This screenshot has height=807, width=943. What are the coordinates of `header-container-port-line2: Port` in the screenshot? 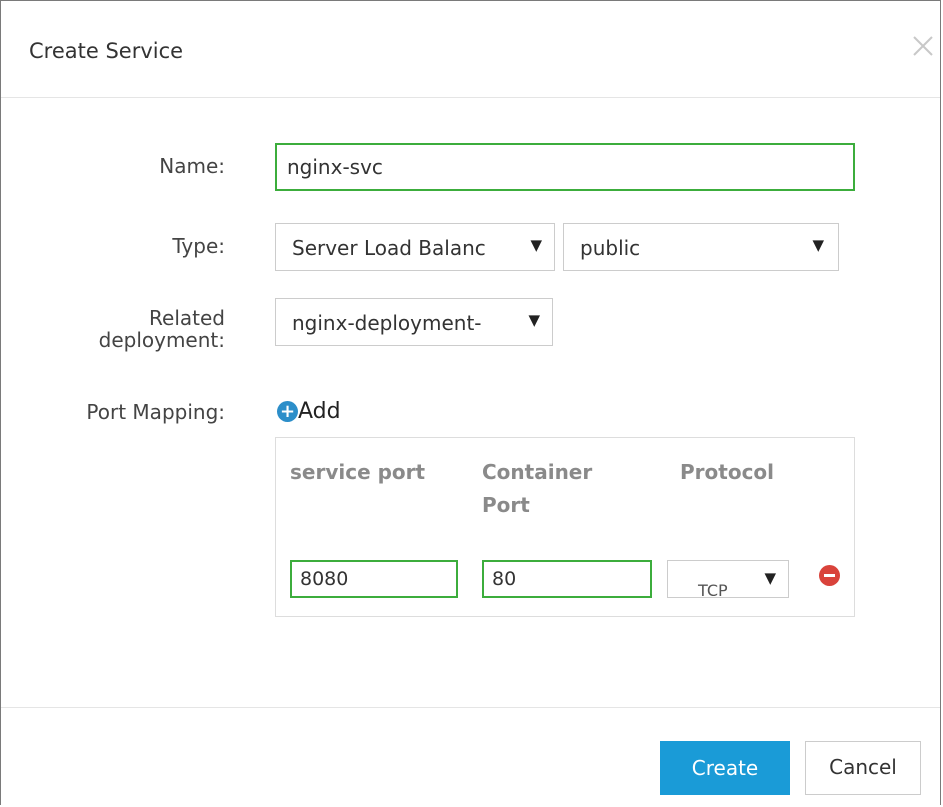 It's located at (506, 505).